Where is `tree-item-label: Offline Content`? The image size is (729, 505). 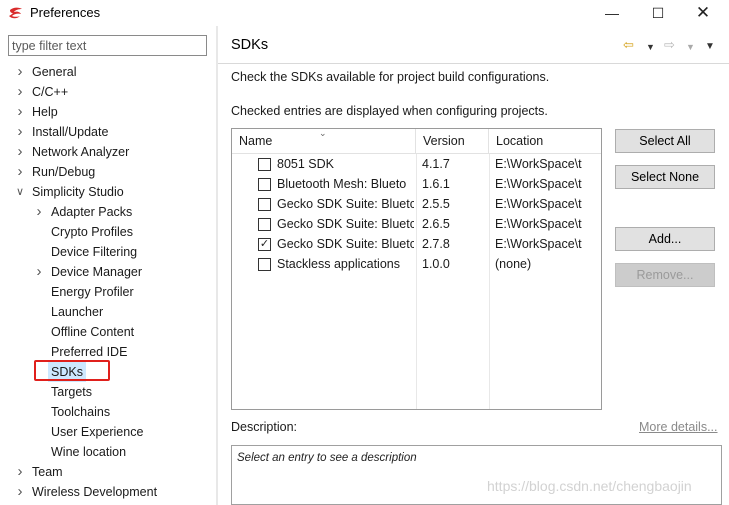 tree-item-label: Offline Content is located at coordinates (93, 332).